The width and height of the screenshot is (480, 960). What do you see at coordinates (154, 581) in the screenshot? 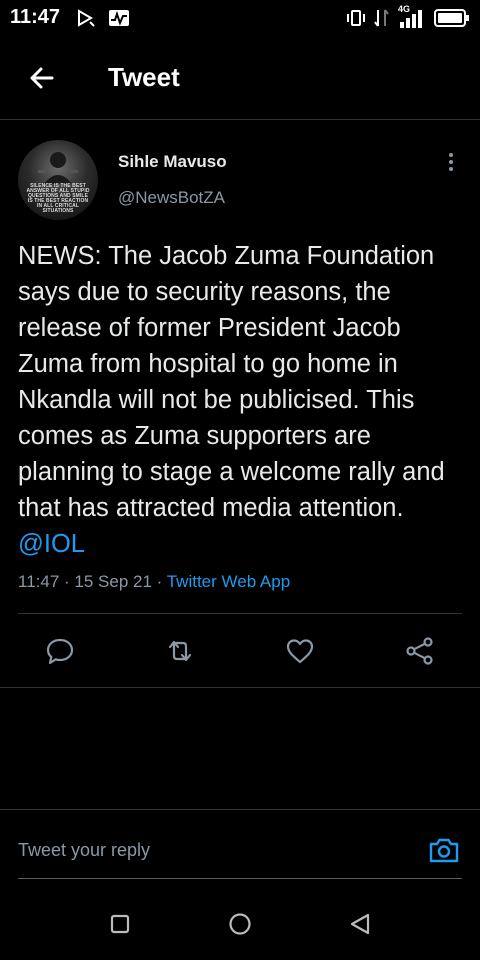
I see `tweet-meta: 11:47 · 15 Sep 21 · Twitter Web App` at bounding box center [154, 581].